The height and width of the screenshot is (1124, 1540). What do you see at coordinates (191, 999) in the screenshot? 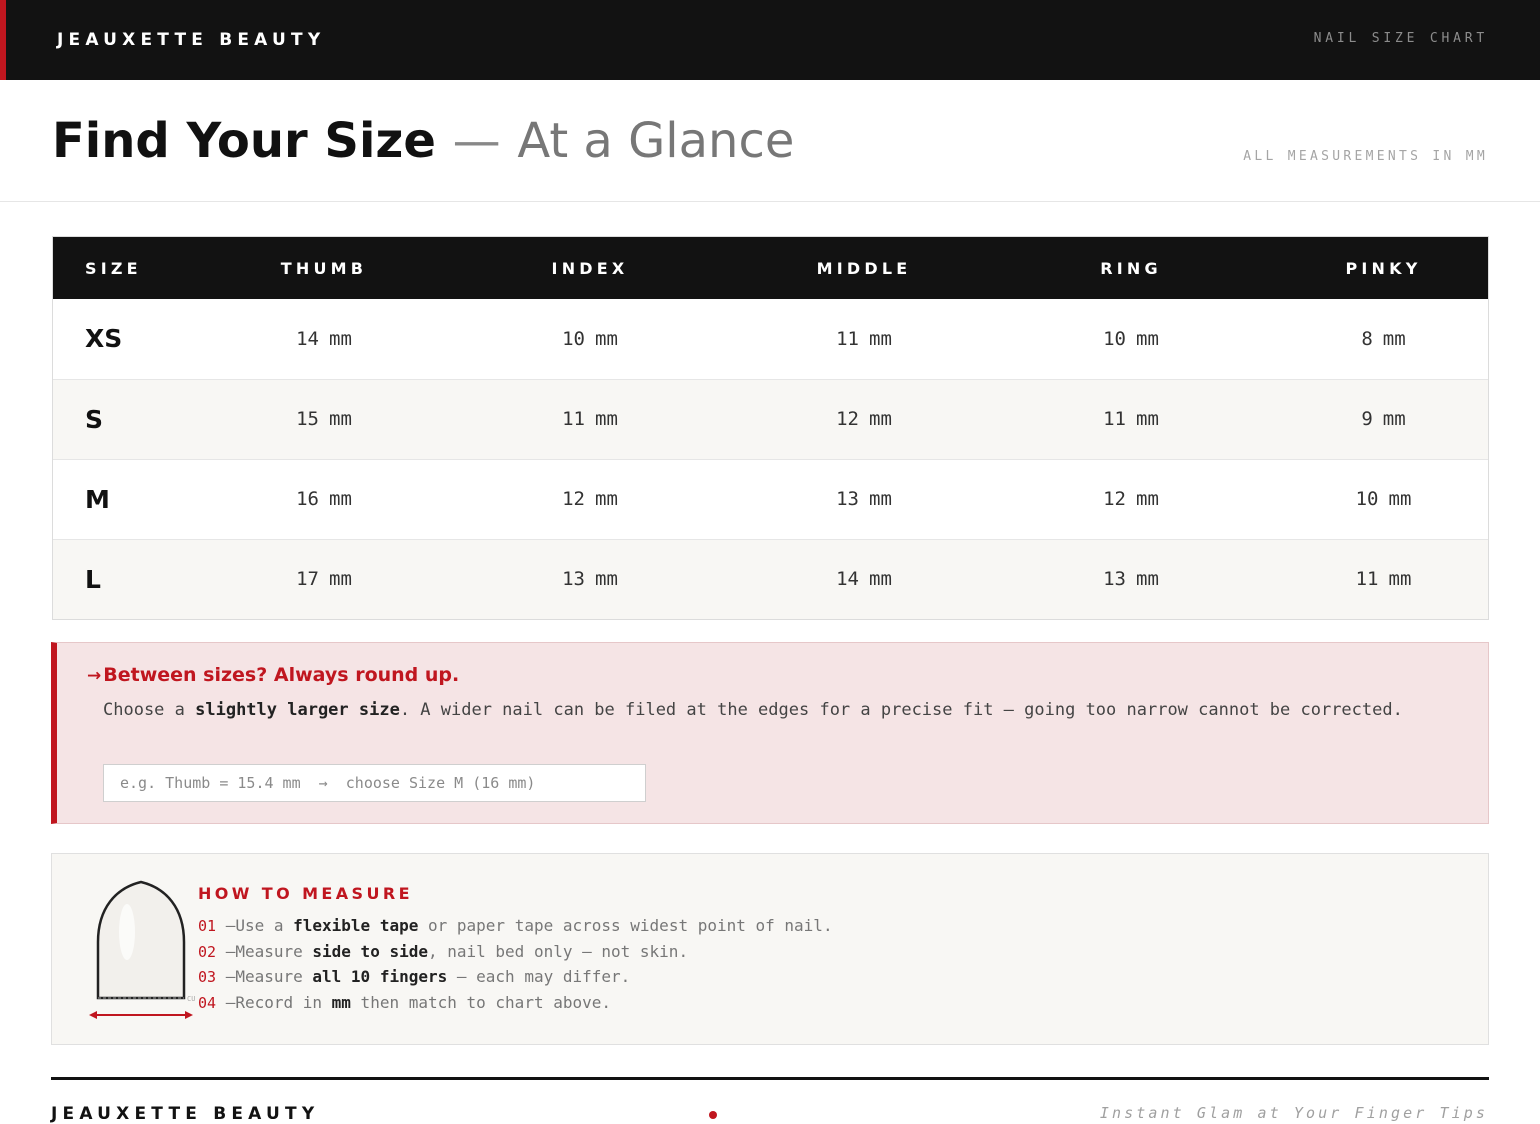
I see `cuticle-label: CU` at bounding box center [191, 999].